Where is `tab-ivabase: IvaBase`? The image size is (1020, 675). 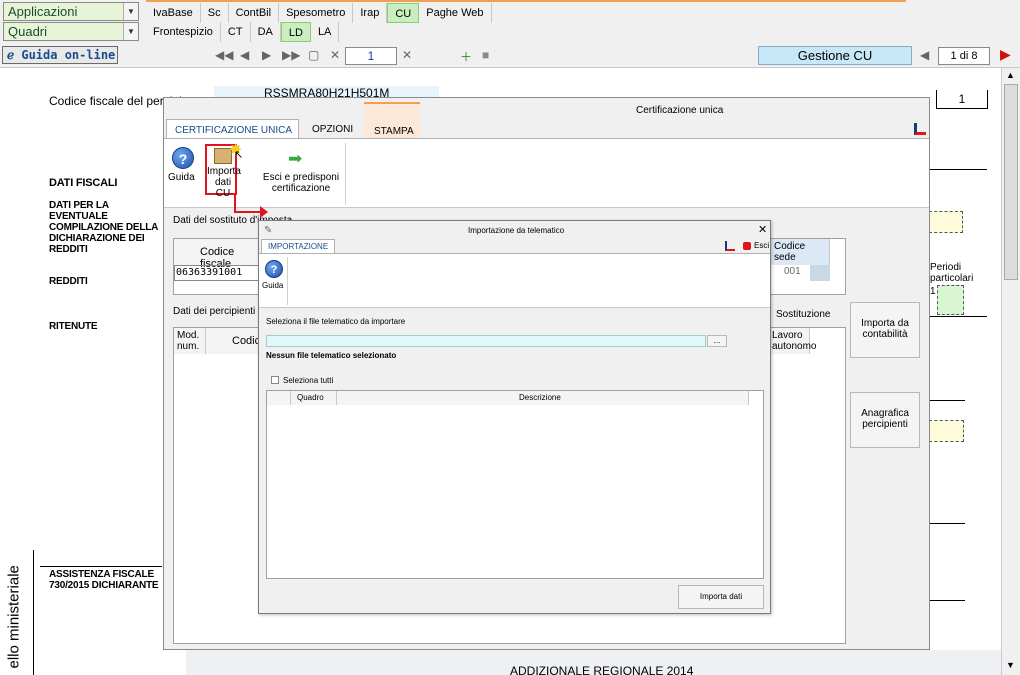
tab-ivabase: IvaBase is located at coordinates (173, 13).